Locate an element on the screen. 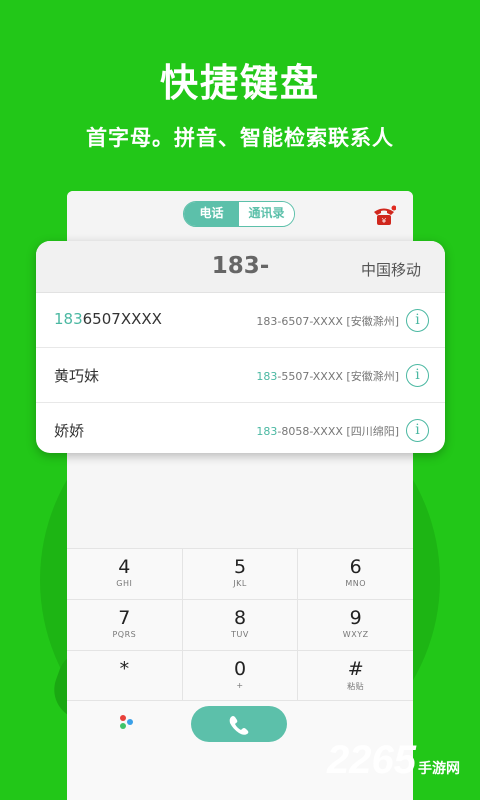 The width and height of the screenshot is (480, 800). detail-rest: 183-6507-XXXX [安徽滁州] is located at coordinates (327, 321).